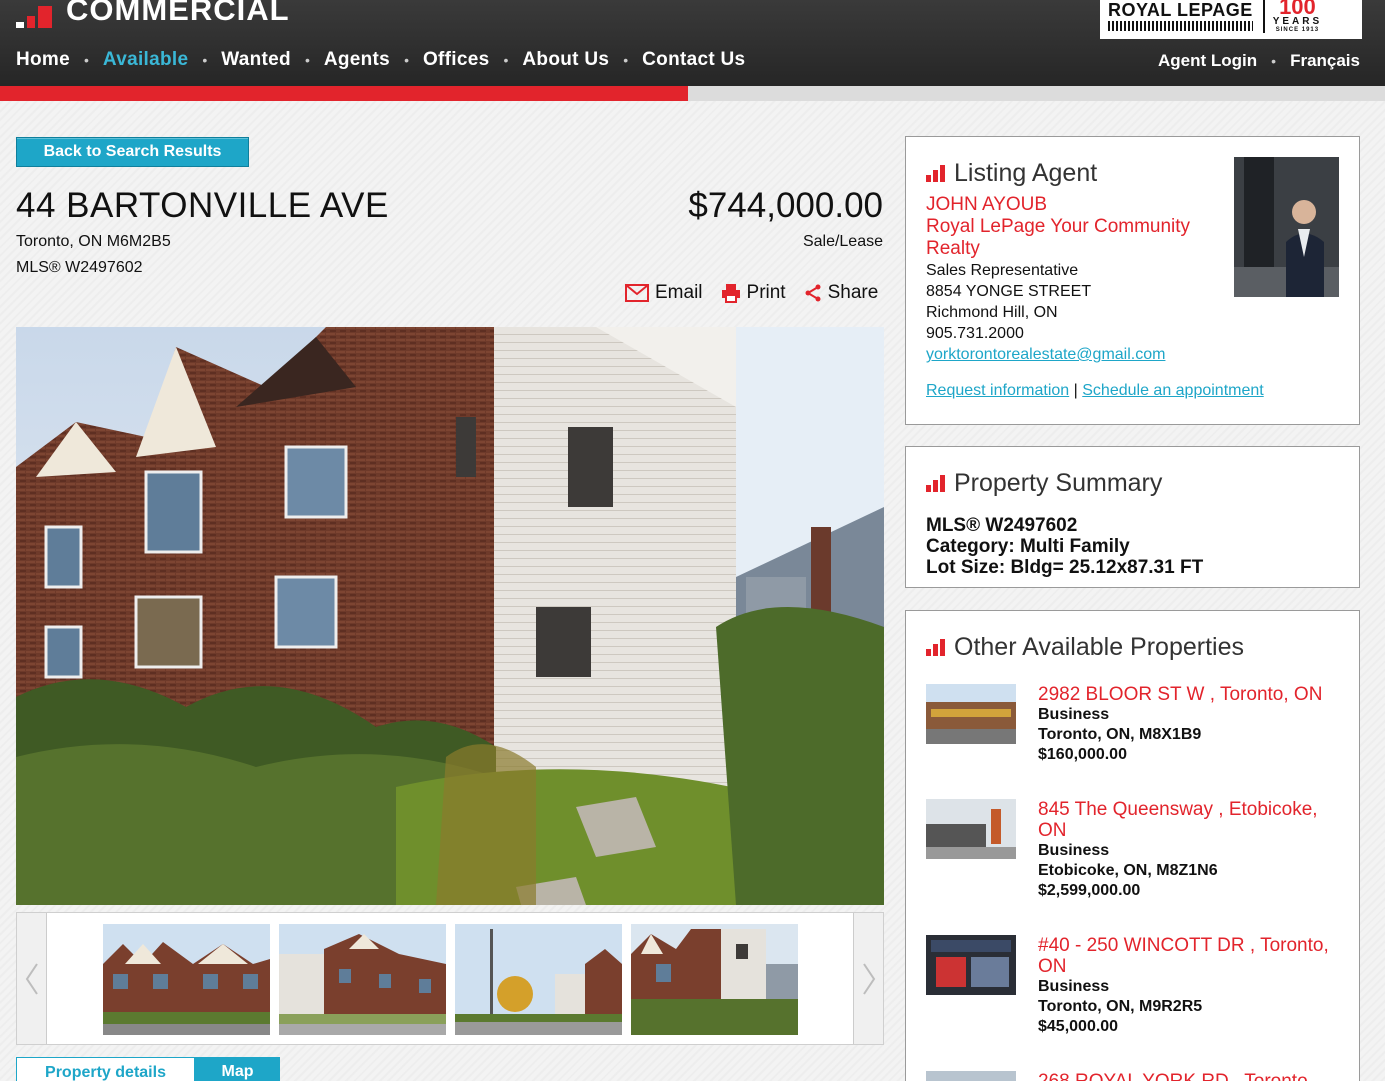  I want to click on brand-barcode-icon, so click(1180, 25).